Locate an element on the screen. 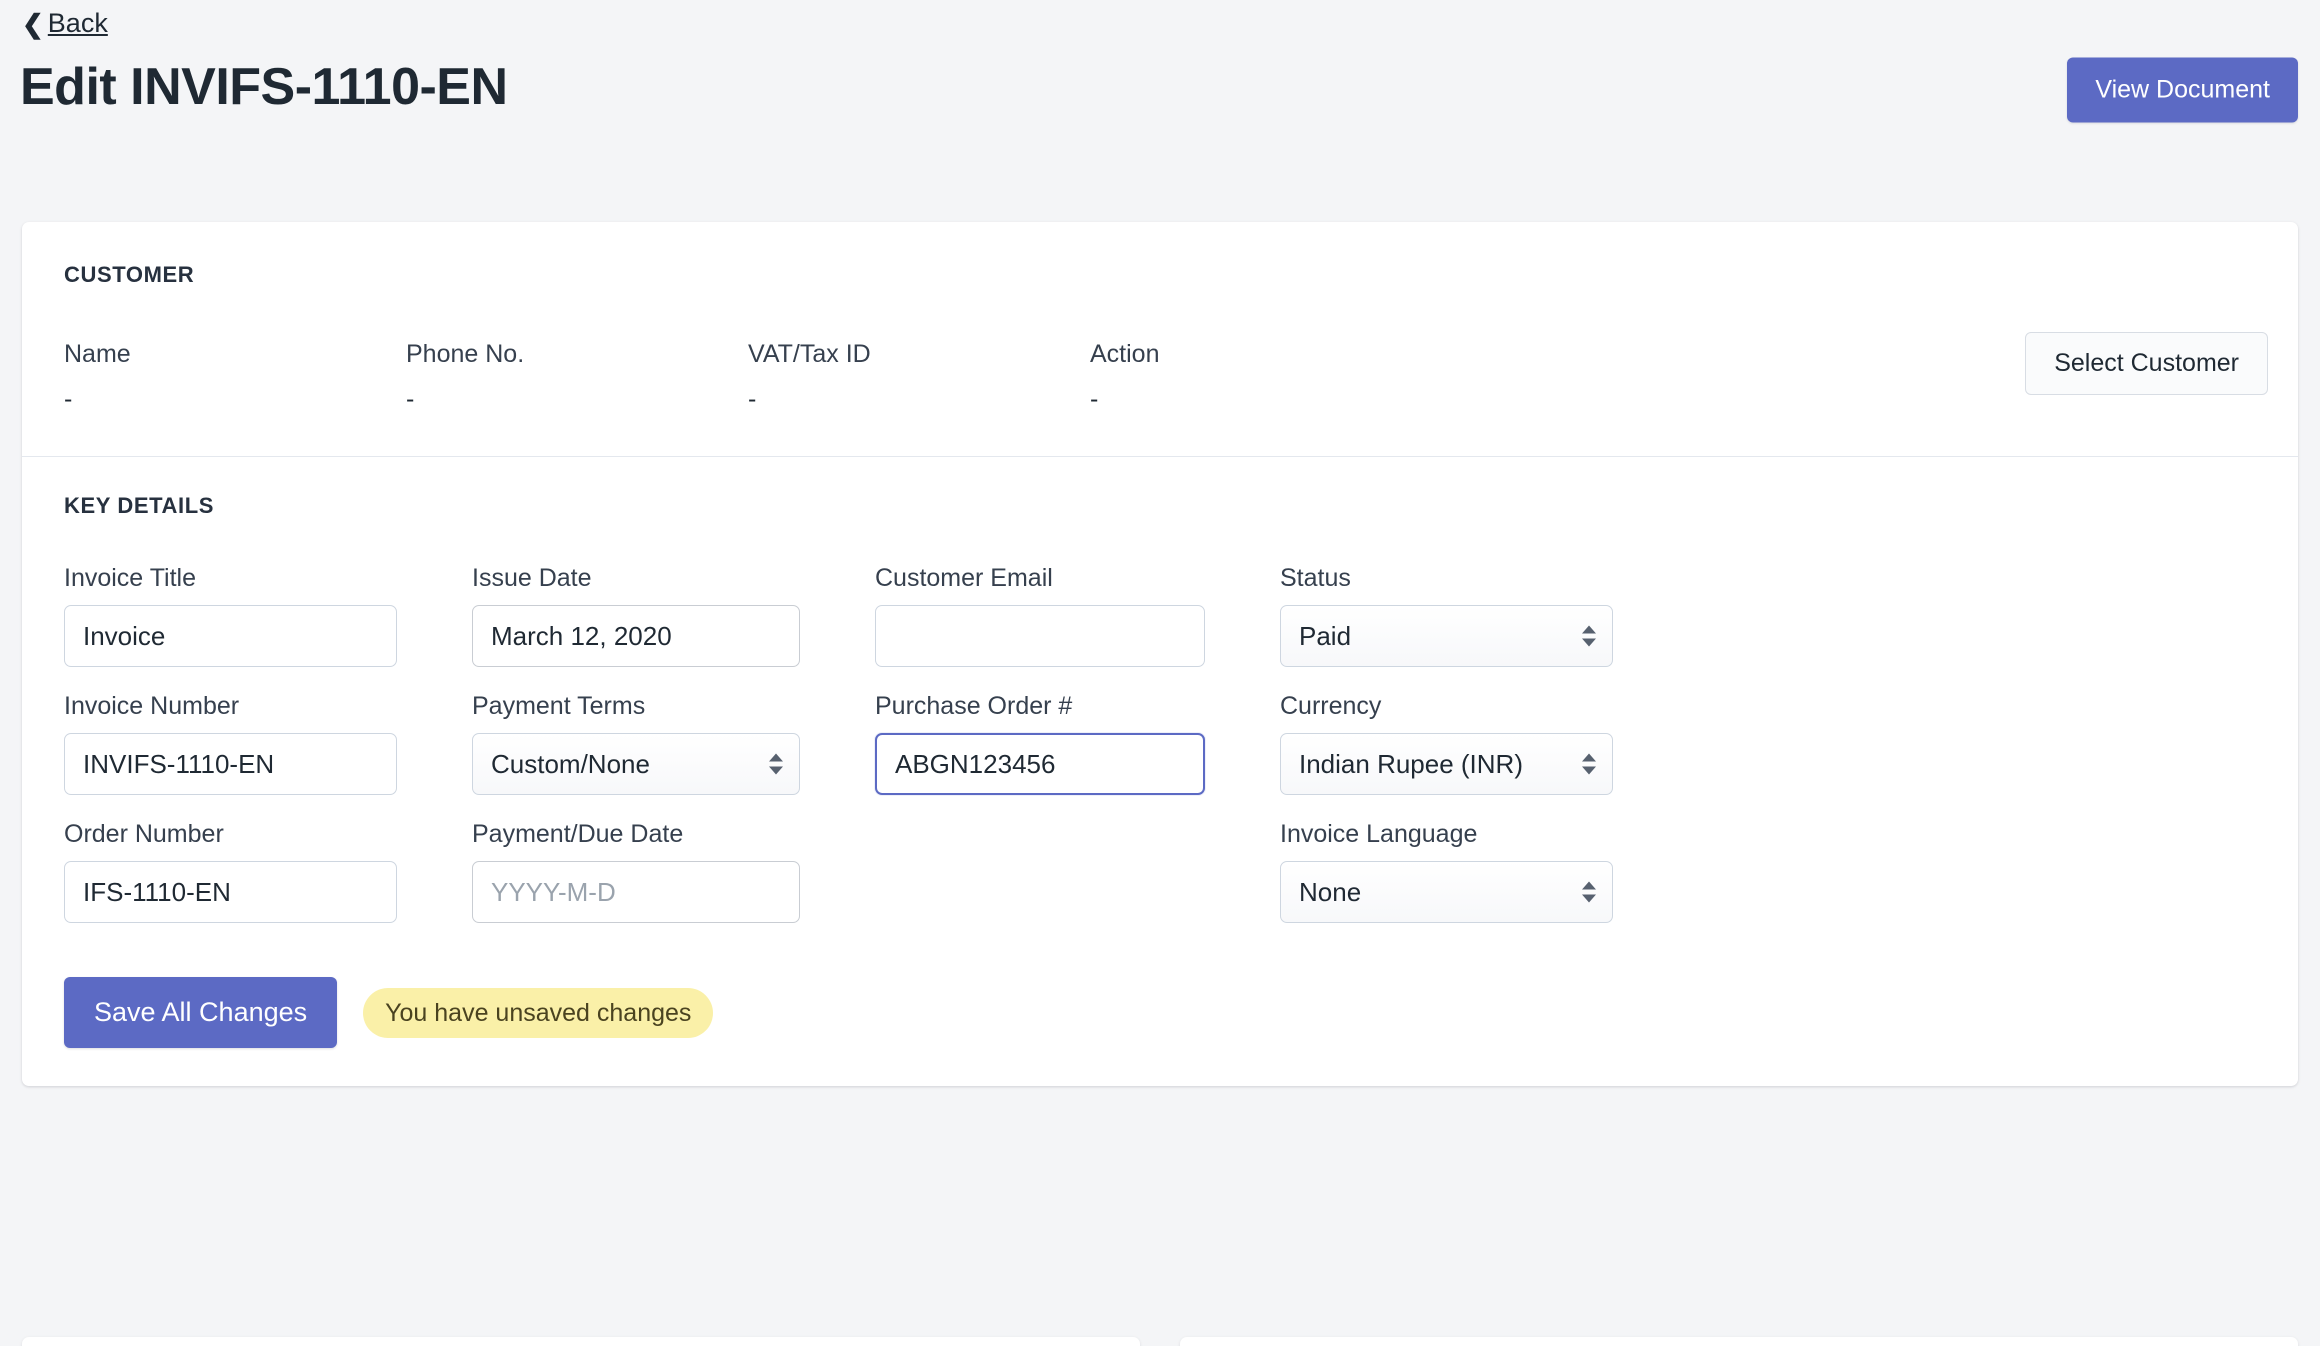 The width and height of the screenshot is (2320, 1346). chevron-left-icon: ❮ is located at coordinates (33, 23).